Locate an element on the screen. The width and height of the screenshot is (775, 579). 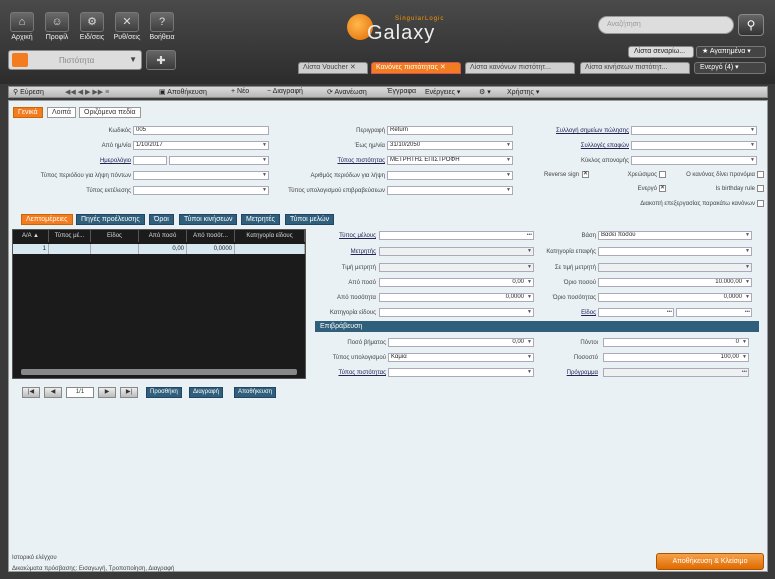
grid-header: Α/Α ▲ is located at coordinates (31, 236).